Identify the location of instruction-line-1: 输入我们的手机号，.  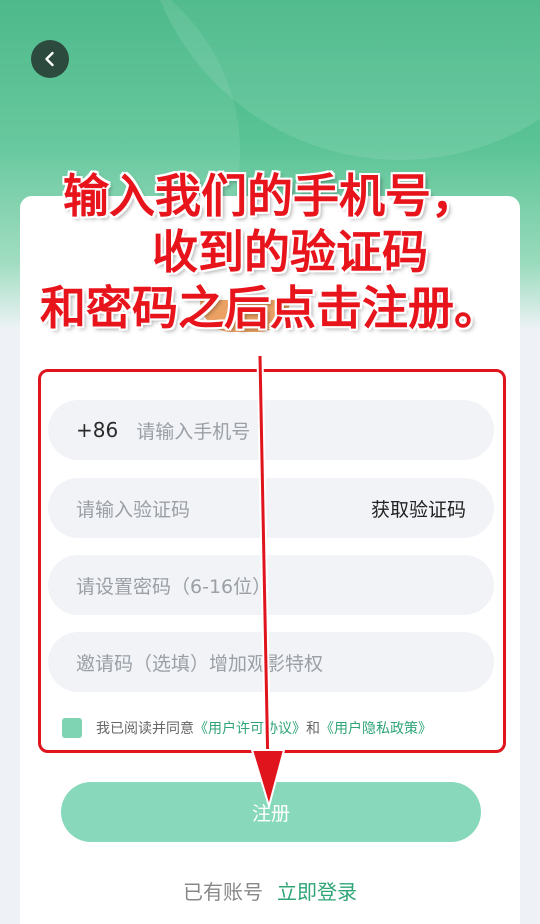
(270, 196).